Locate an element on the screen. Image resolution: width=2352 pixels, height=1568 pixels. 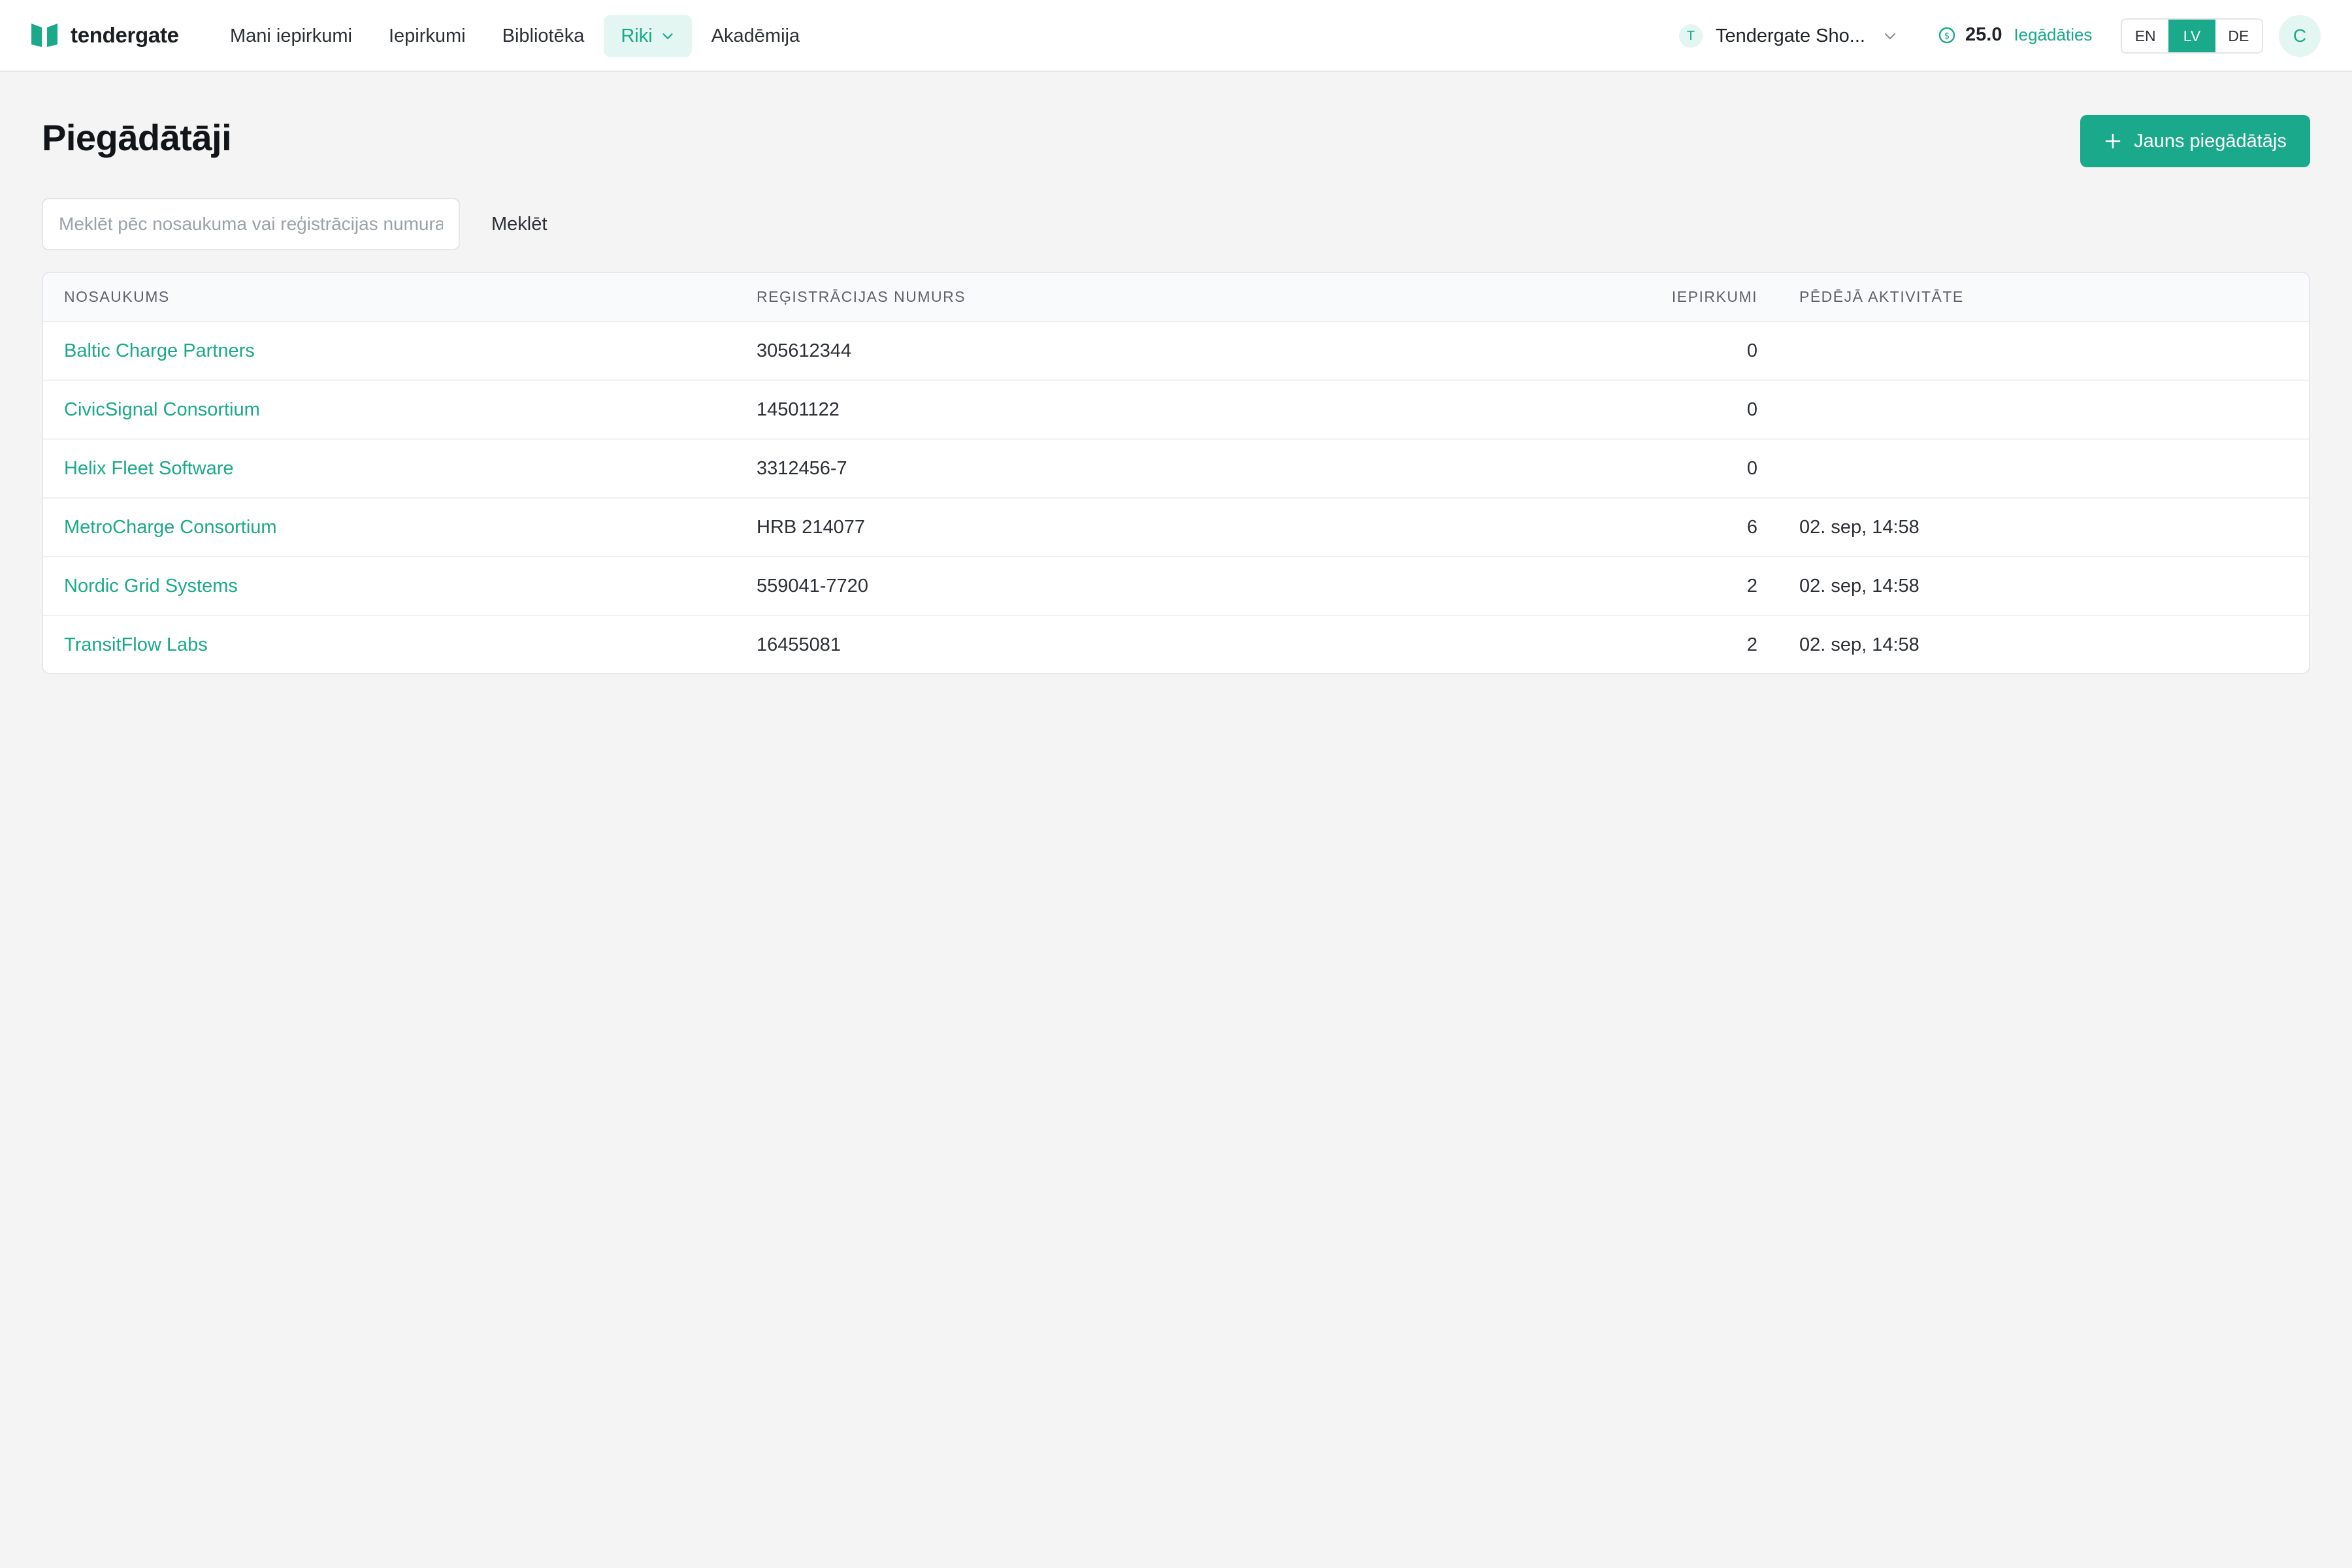
new-supplier-button: Jauns piegādātājs is located at coordinates (2195, 141).